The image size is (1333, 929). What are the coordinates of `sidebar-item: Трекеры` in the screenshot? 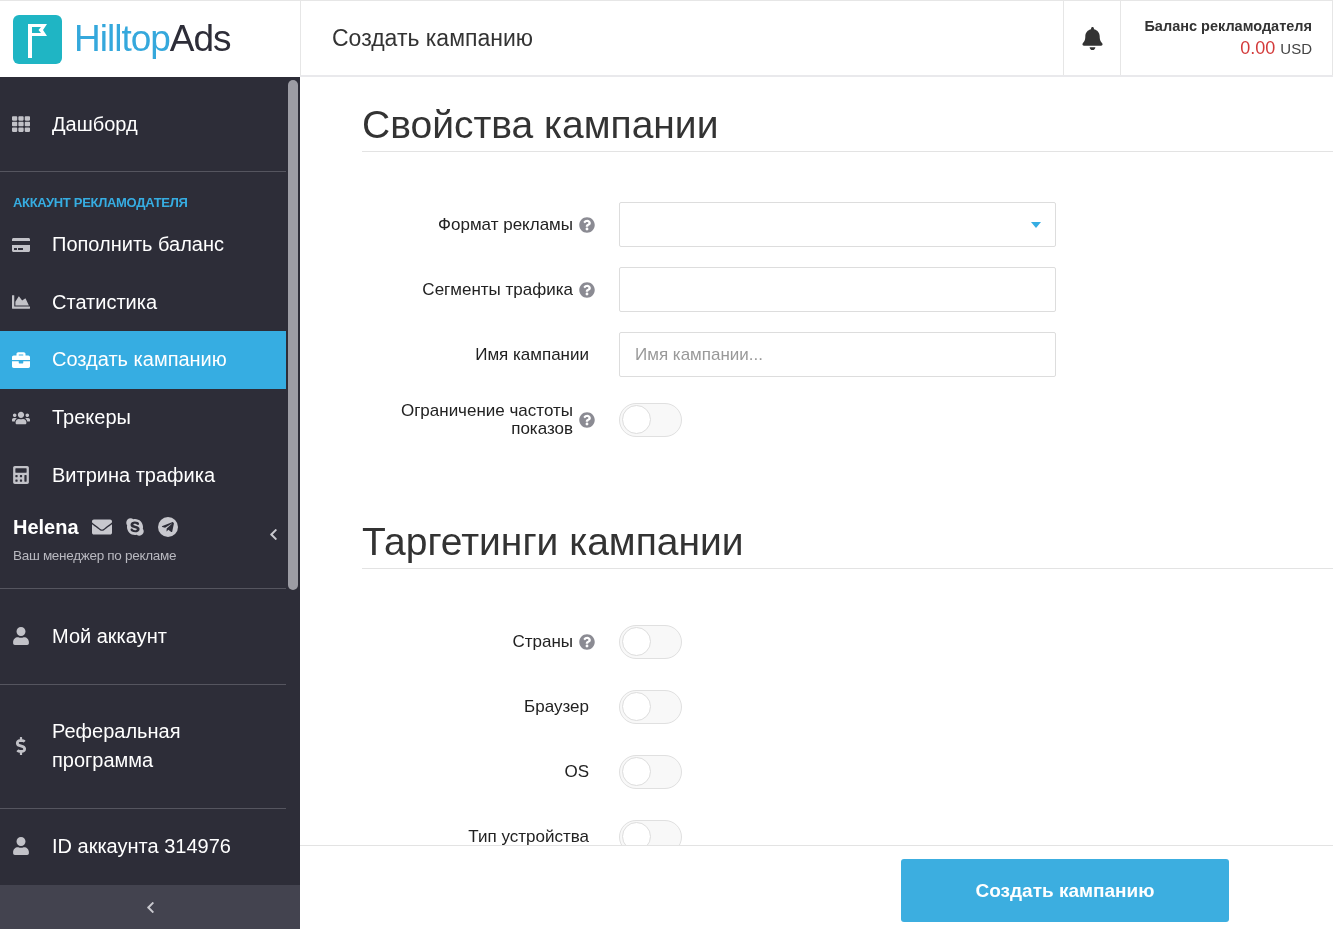 It's located at (143, 417).